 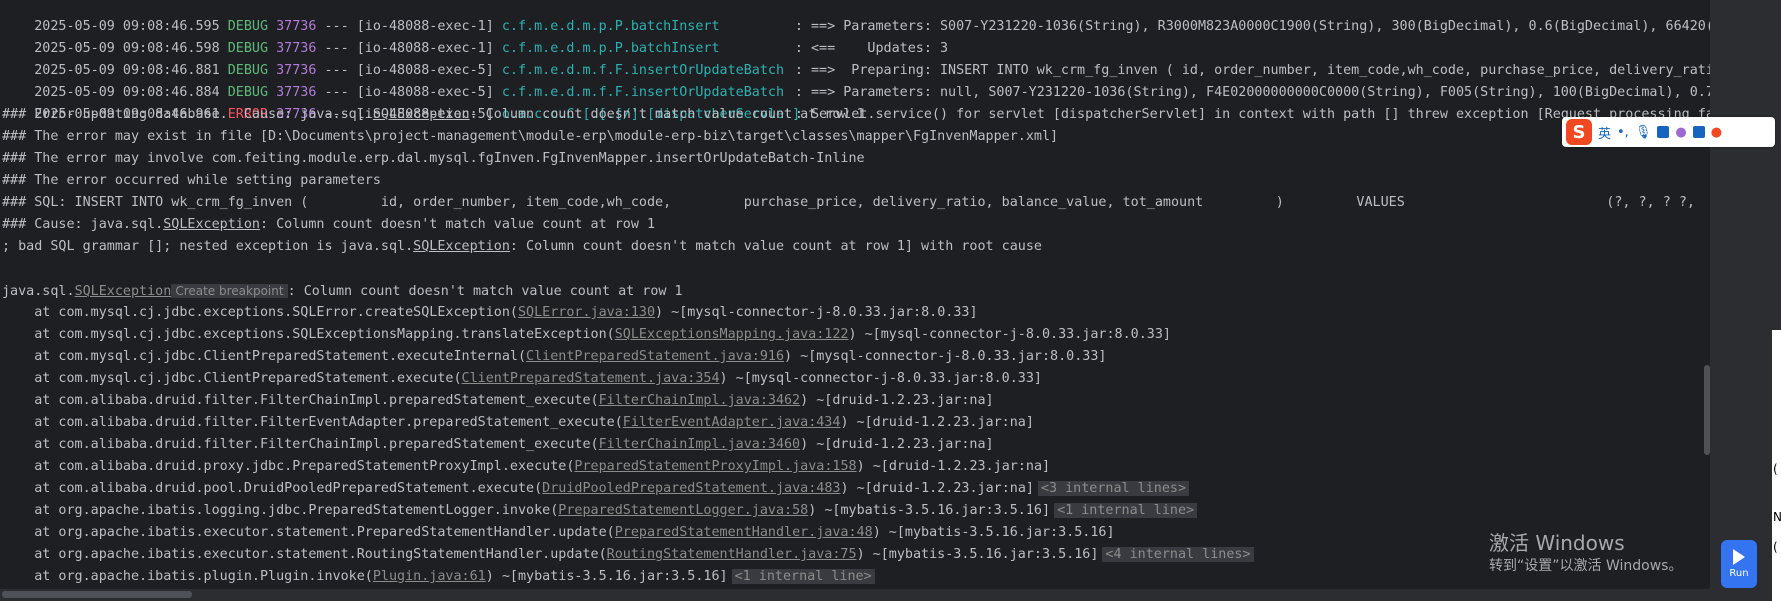 I want to click on run-button-label: Run, so click(x=1739, y=573).